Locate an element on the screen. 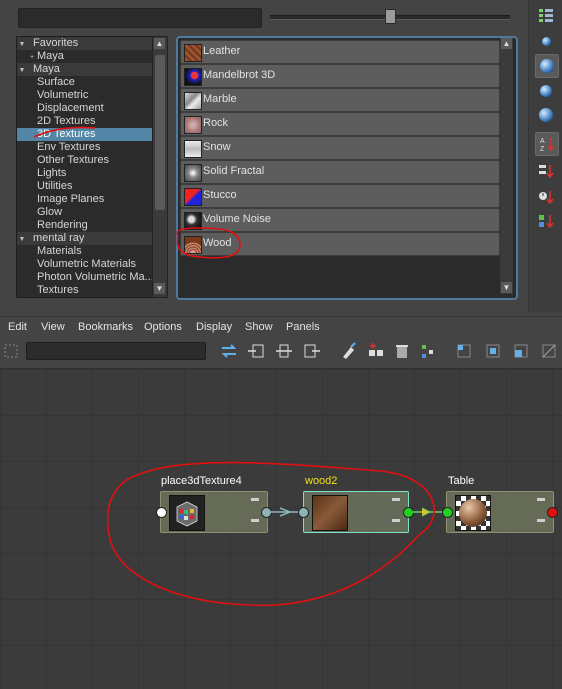 Image resolution: width=562 pixels, height=689 pixels. node-title-wood2: wood2 is located at coordinates (321, 481).